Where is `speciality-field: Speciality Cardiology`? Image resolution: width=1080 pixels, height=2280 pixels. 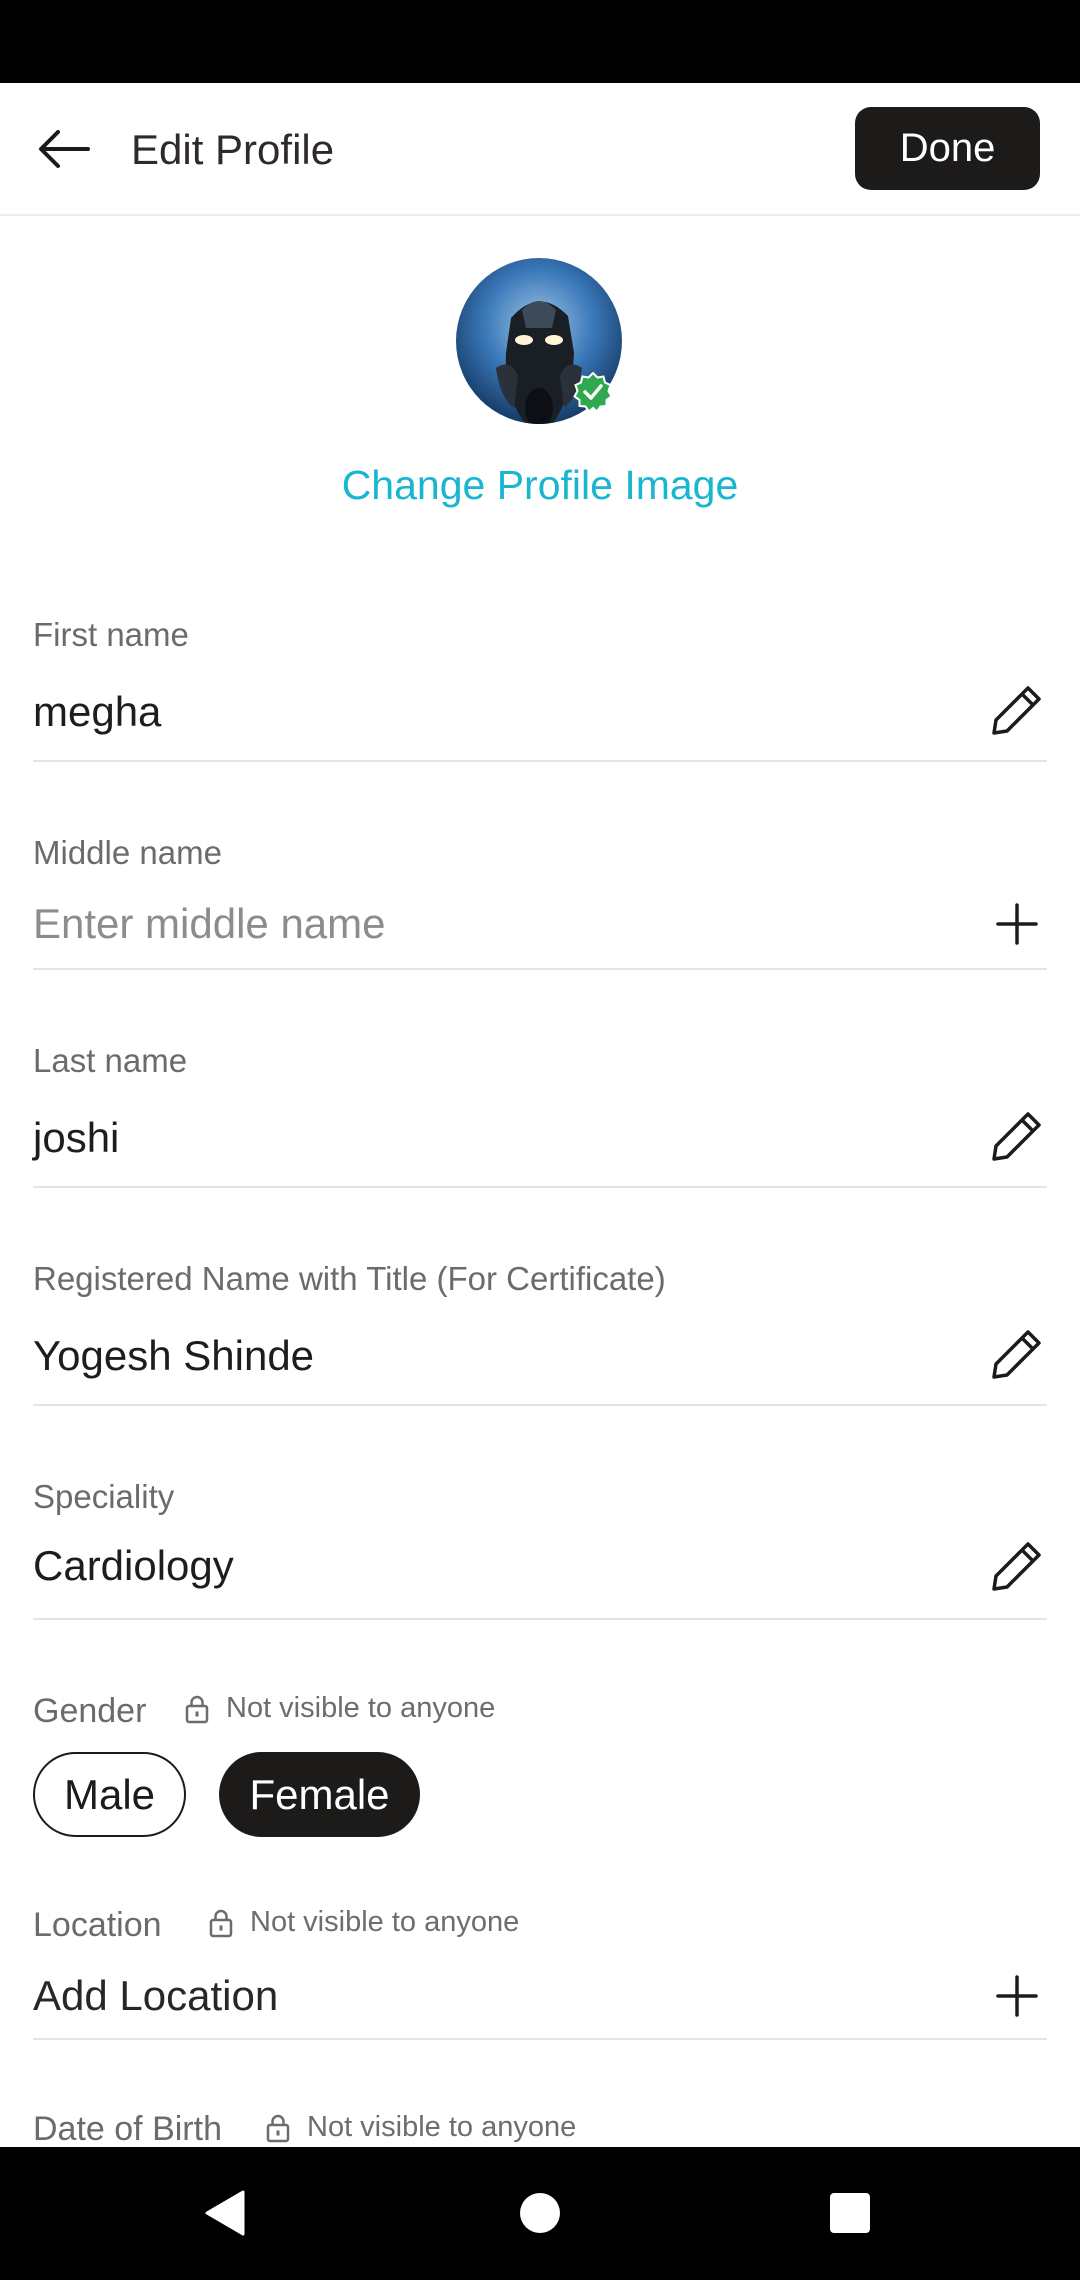
speciality-field: Speciality Cardiology is located at coordinates (540, 1546).